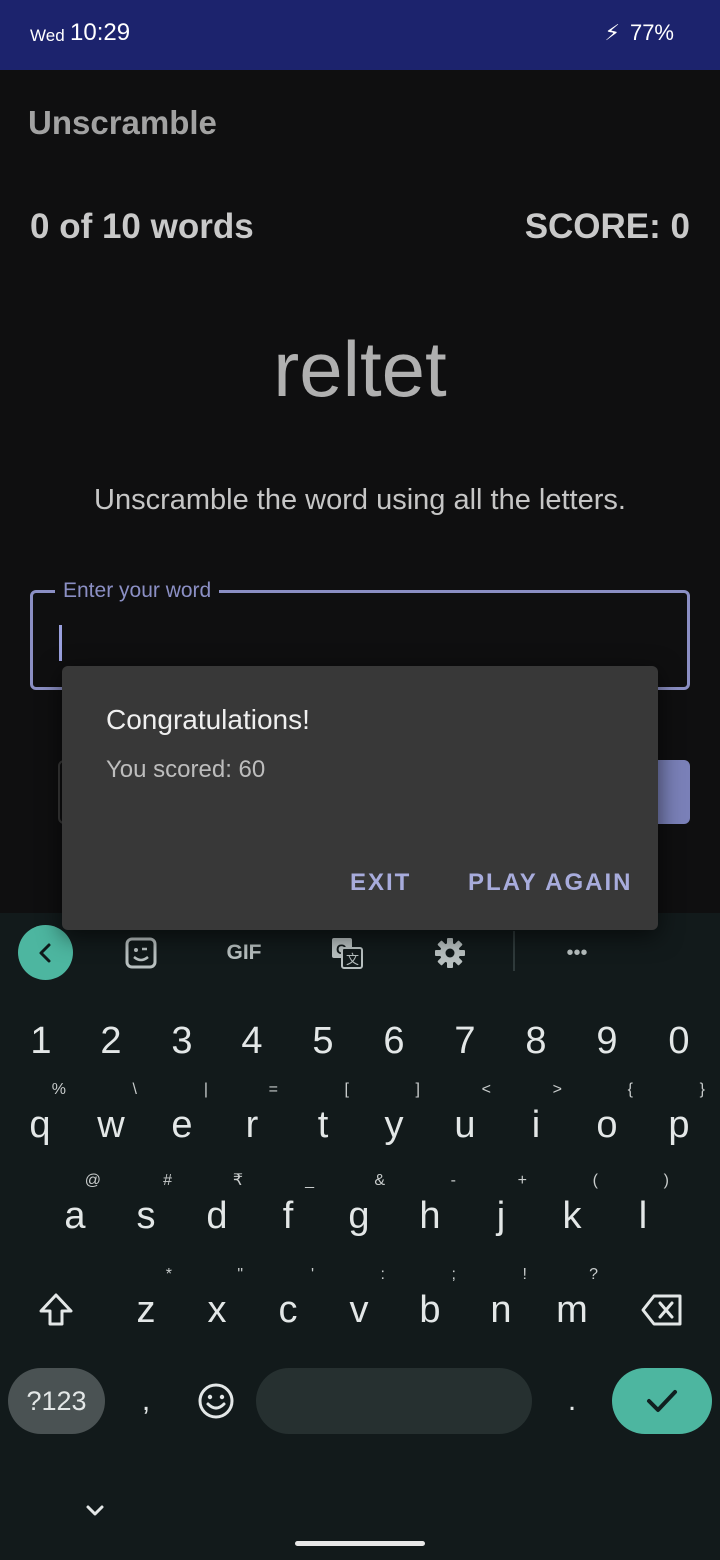 This screenshot has height=1560, width=720. Describe the element at coordinates (612, 32) in the screenshot. I see `charging-icon: ⚡` at that location.